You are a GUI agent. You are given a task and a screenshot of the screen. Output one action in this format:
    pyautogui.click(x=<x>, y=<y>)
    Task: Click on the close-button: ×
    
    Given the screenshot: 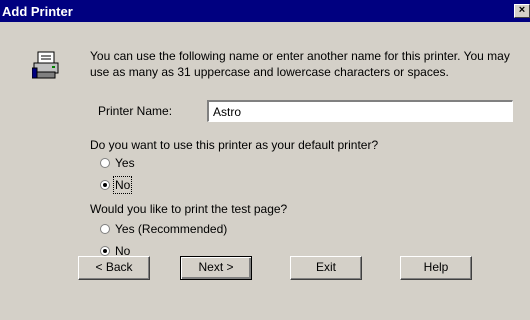 What is the action you would take?
    pyautogui.click(x=522, y=11)
    